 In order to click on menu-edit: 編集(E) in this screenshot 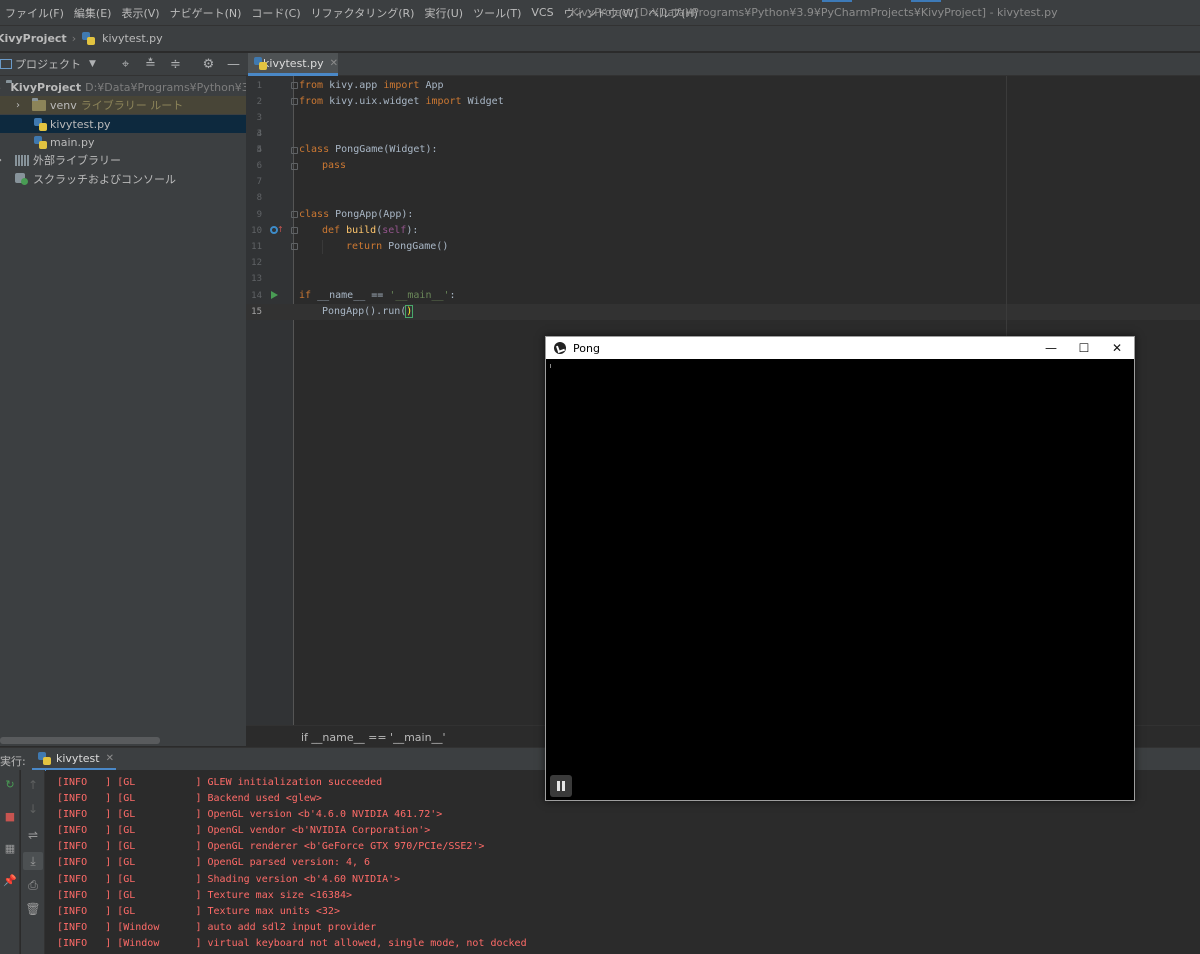, I will do `click(93, 13)`.